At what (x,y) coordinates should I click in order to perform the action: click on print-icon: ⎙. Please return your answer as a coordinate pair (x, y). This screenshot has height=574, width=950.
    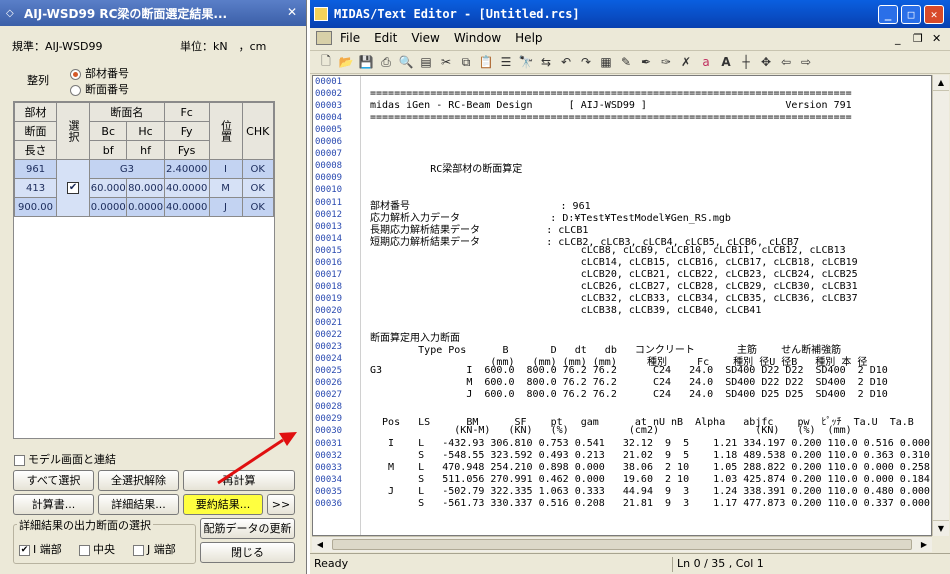
    Looking at the image, I should click on (386, 62).